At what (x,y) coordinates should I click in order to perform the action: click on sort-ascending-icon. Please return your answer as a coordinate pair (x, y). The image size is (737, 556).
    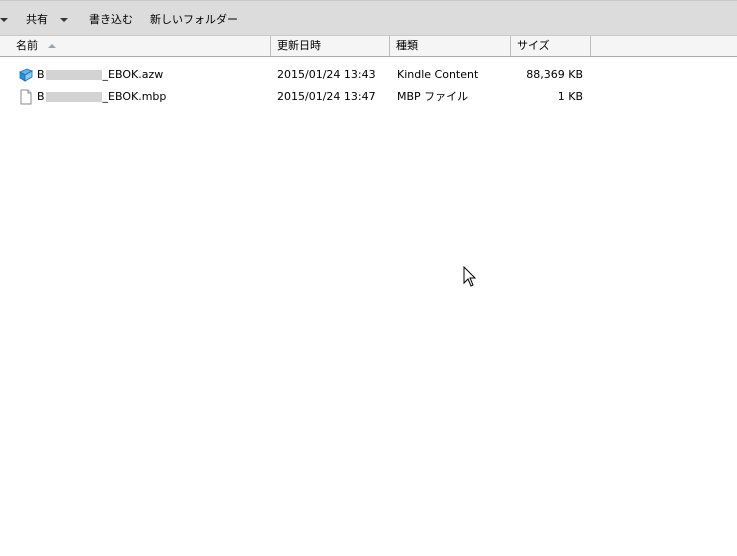
    Looking at the image, I should click on (51, 46).